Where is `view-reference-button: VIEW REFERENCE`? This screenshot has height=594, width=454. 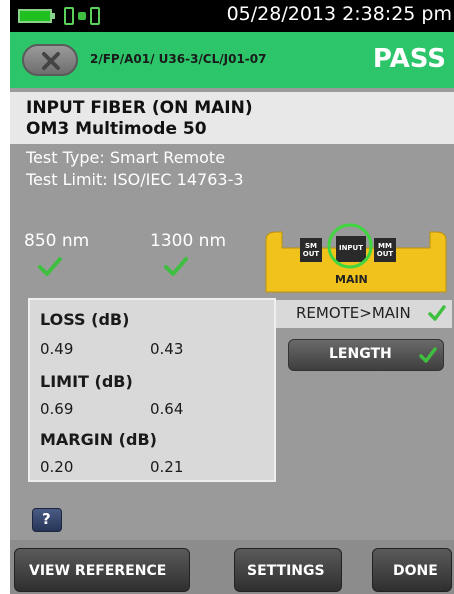 view-reference-button: VIEW REFERENCE is located at coordinates (102, 570).